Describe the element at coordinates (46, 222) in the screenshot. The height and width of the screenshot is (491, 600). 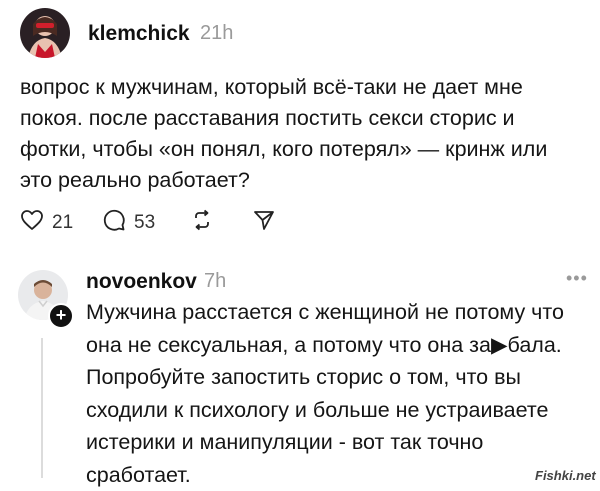
I see `like-button: 21` at that location.